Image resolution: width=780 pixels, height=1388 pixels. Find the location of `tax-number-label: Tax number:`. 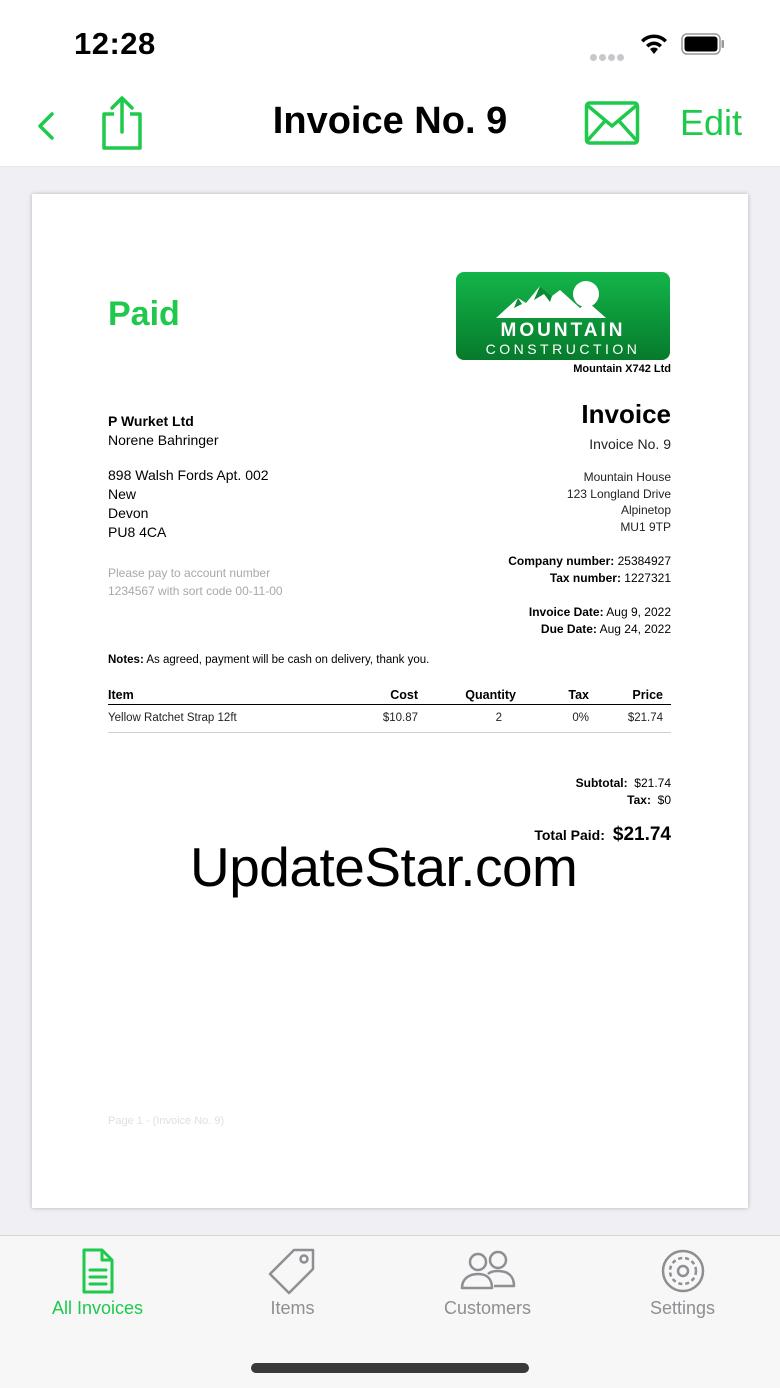

tax-number-label: Tax number: is located at coordinates (585, 578).